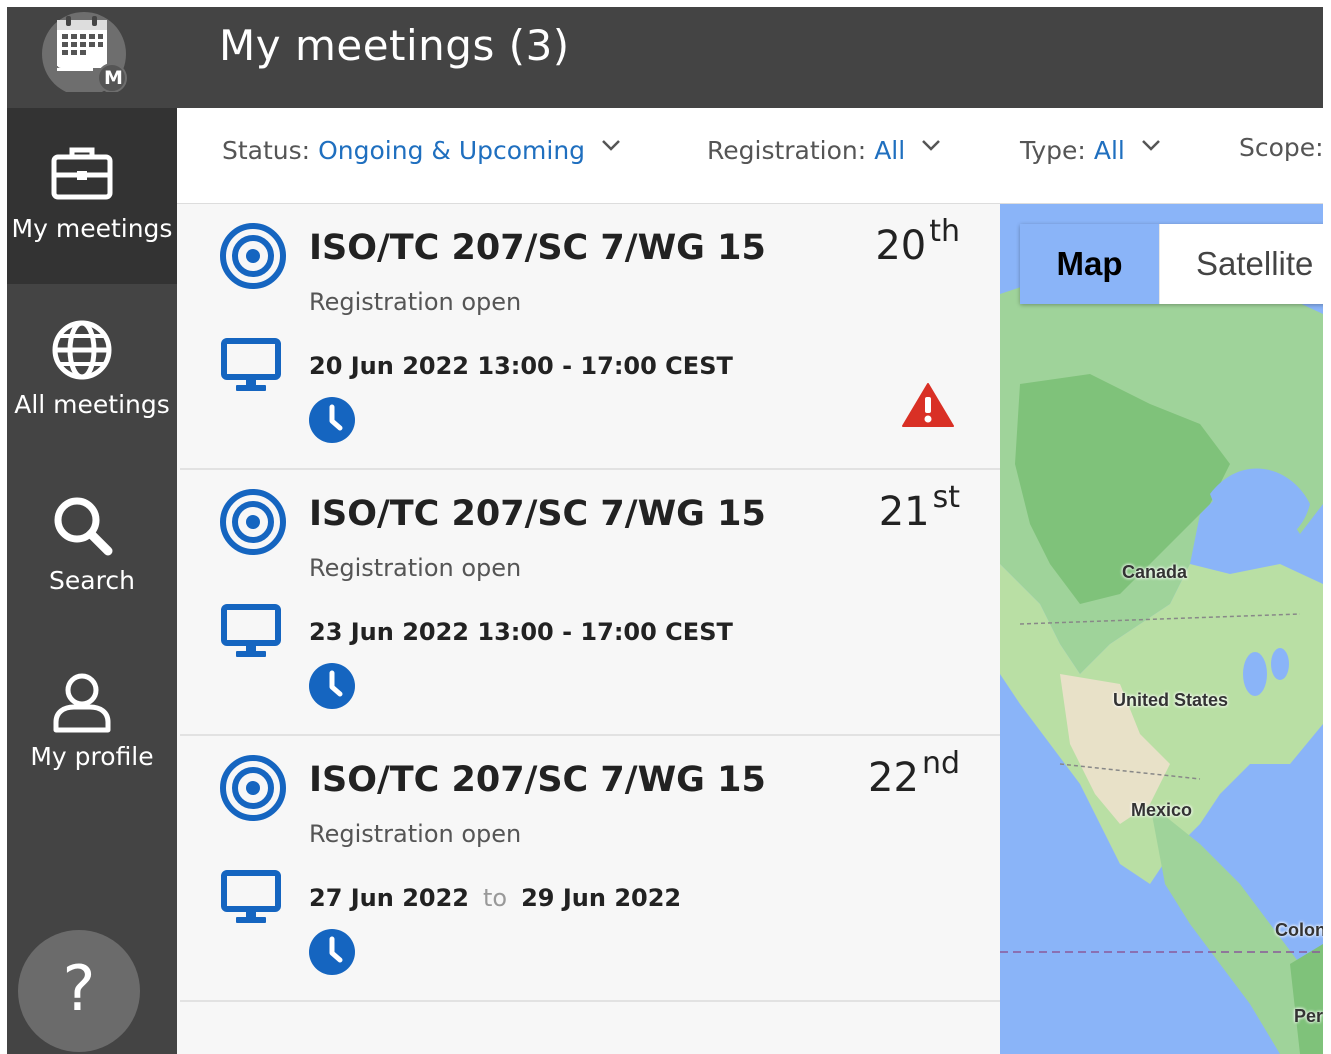 The image size is (1331, 1054). What do you see at coordinates (1308, 1016) in the screenshot?
I see `map-label-peru: Per` at bounding box center [1308, 1016].